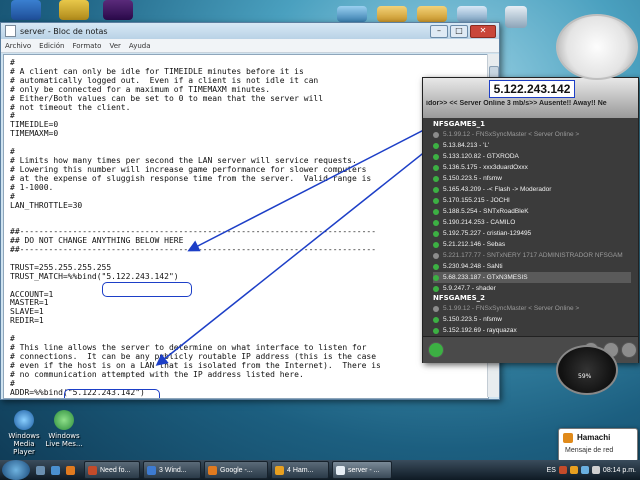  What do you see at coordinates (587, 370) in the screenshot?
I see `cpu-gauge-gadget: 59%` at bounding box center [587, 370].